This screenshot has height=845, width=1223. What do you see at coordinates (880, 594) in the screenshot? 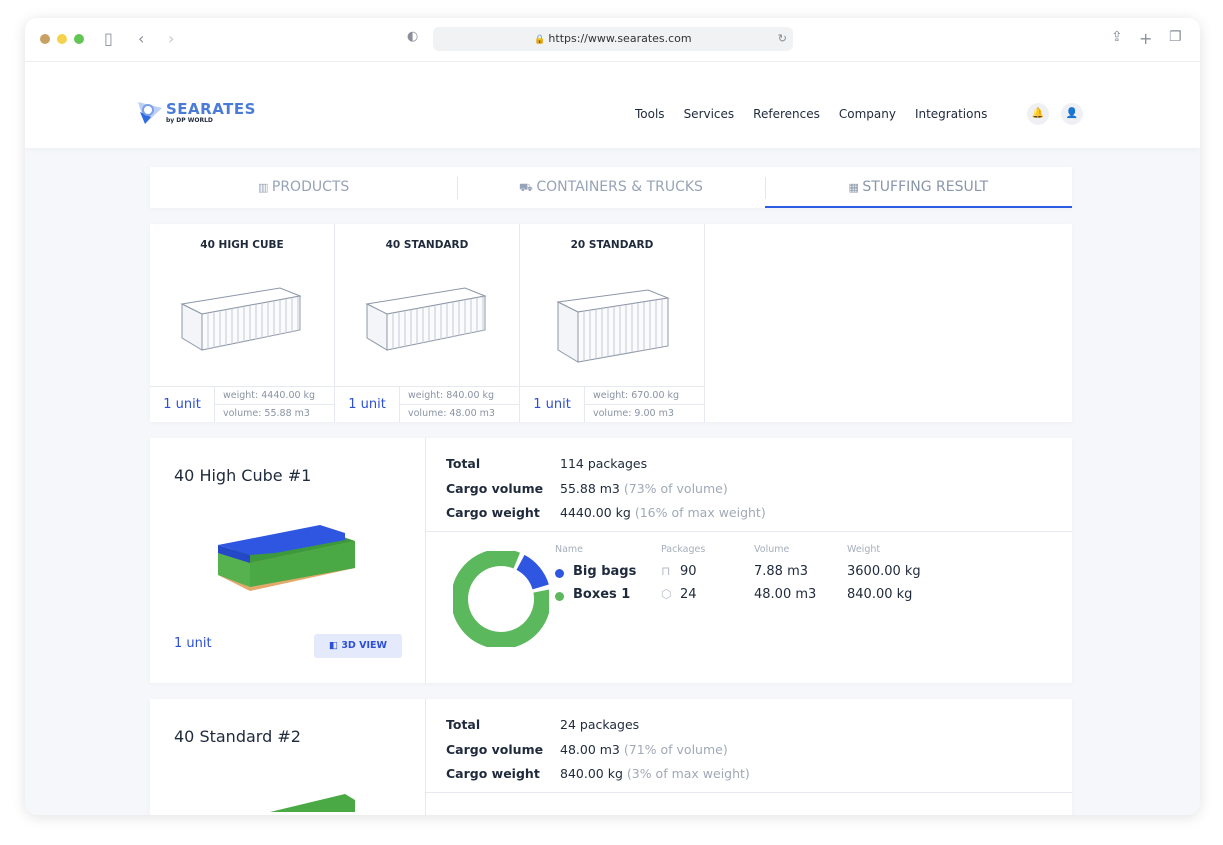
I see `item-weight: 840.00 kg` at bounding box center [880, 594].